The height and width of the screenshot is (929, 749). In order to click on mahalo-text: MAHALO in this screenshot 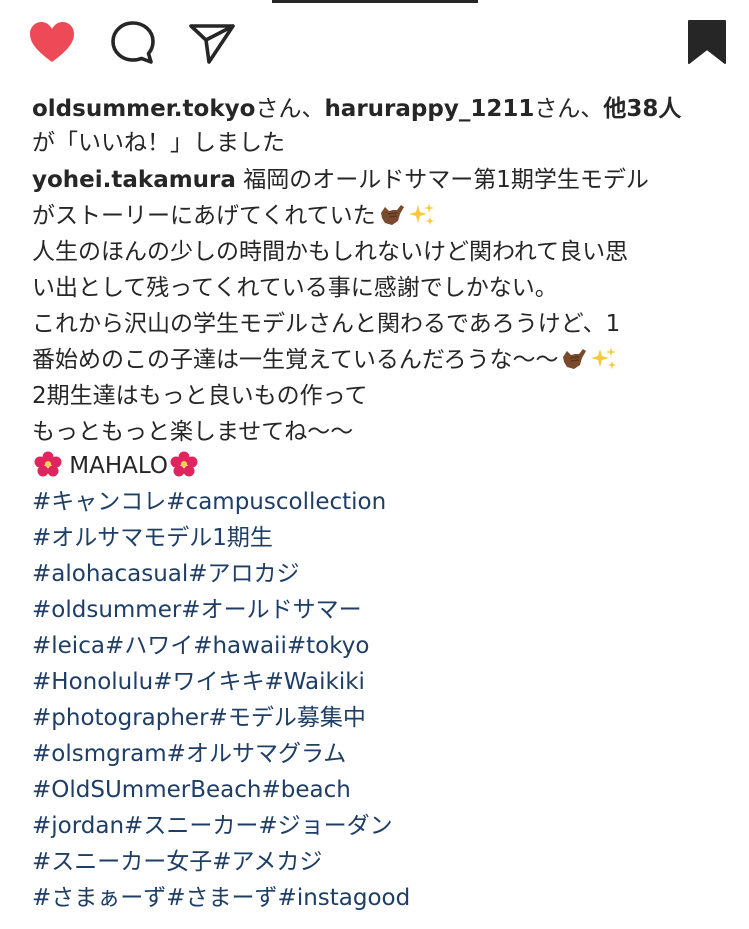, I will do `click(115, 466)`.